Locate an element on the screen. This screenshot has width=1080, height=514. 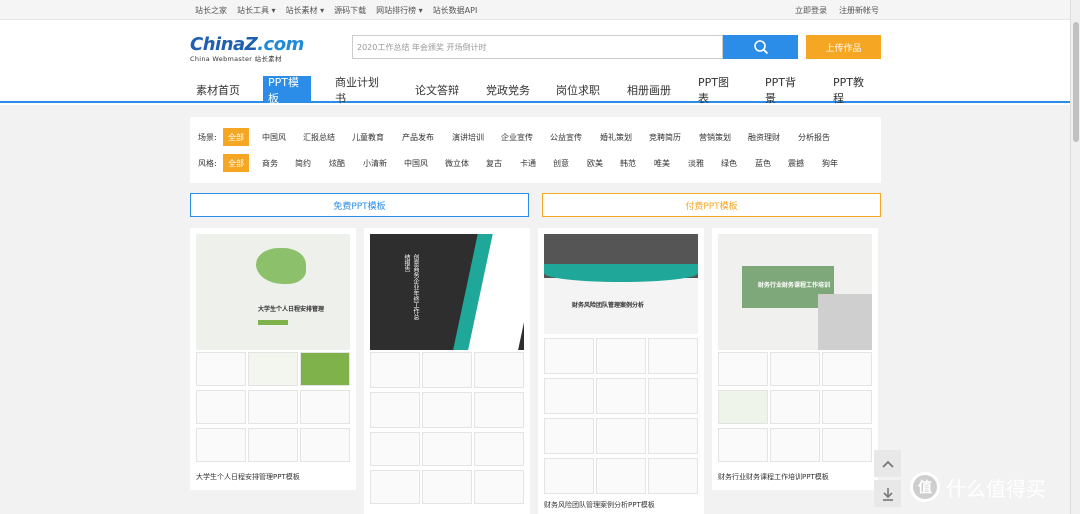
style-tag: 欧美 is located at coordinates (595, 163).